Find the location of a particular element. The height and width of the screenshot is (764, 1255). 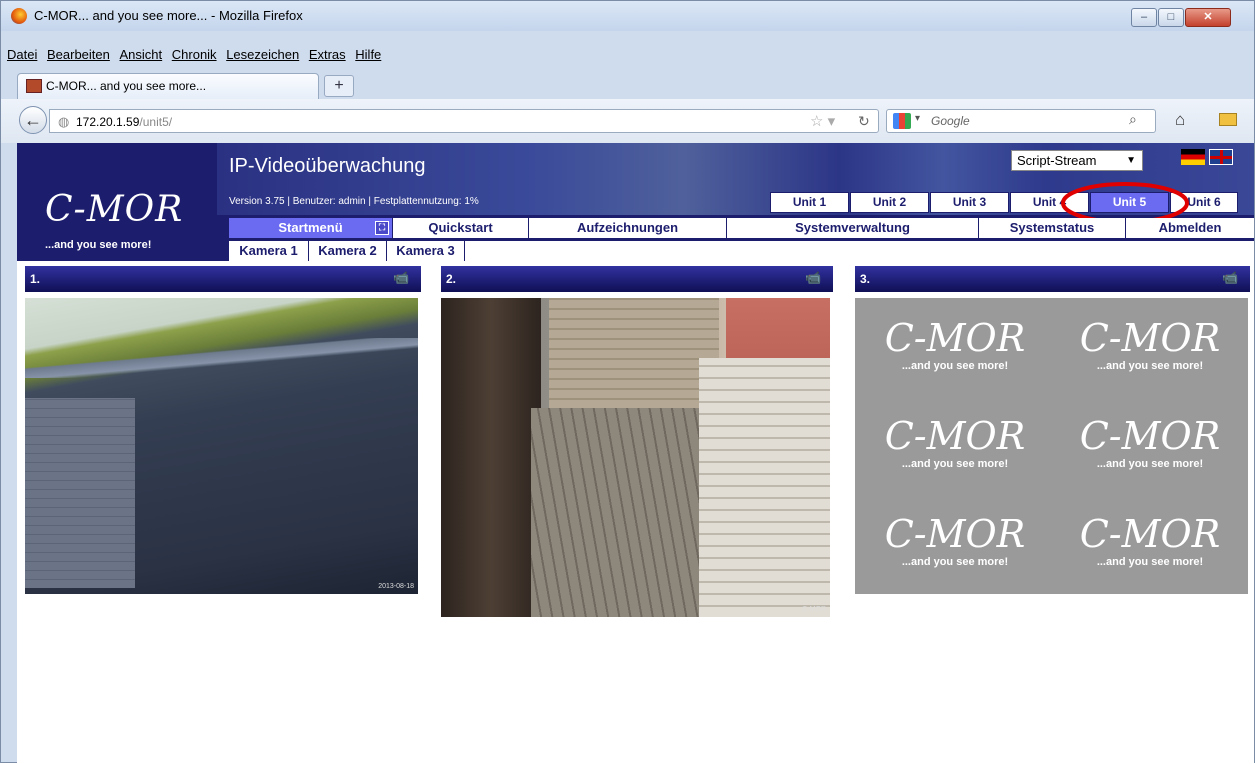

nav-aufzeichnungen: Aufzeichnungen is located at coordinates (628, 228).